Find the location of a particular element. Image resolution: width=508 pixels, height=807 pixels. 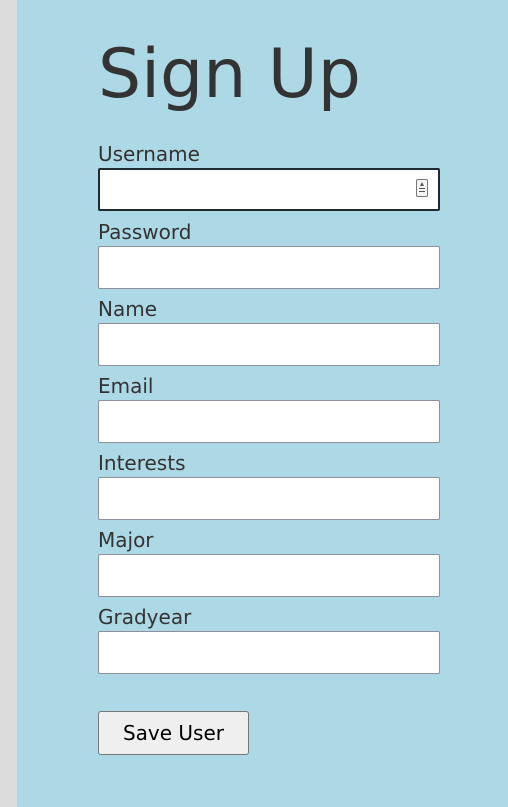

username-label: Username is located at coordinates (149, 154).